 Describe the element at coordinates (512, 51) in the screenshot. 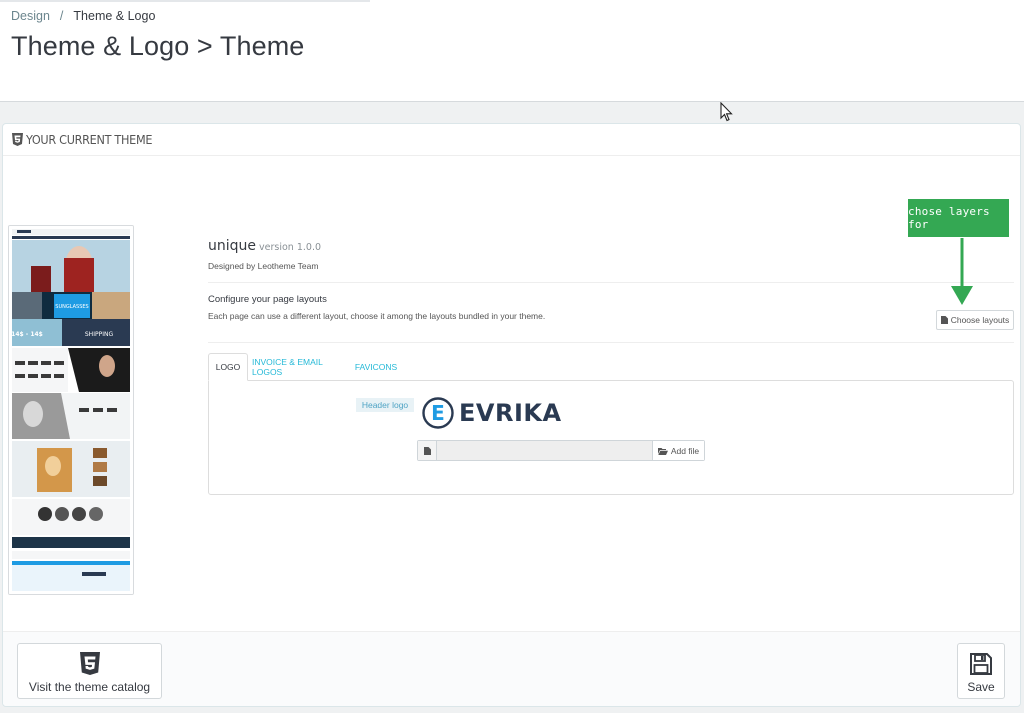

I see `page-header: Design / Theme & Logo Theme & Logo > Theme` at that location.